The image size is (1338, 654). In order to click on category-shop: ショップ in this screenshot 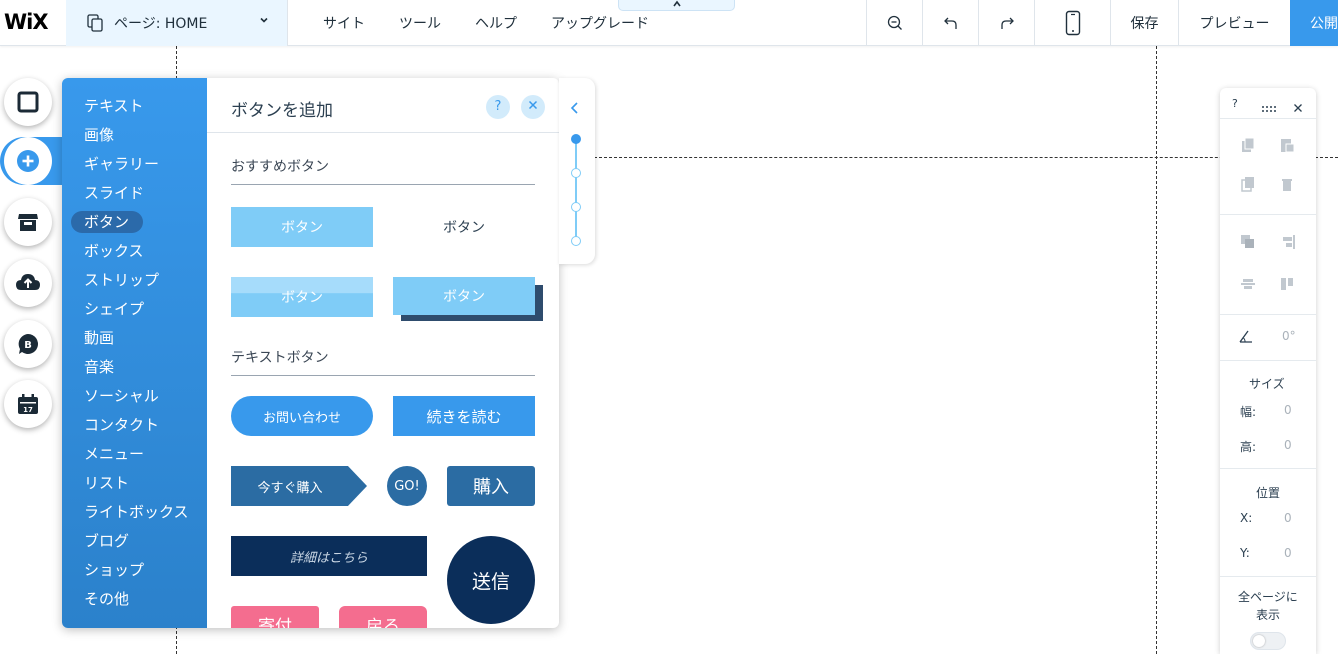, I will do `click(134, 570)`.